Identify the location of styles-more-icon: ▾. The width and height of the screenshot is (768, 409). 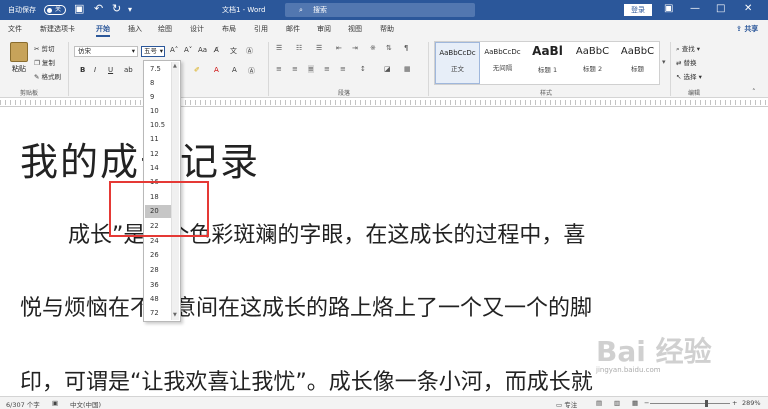
(664, 62).